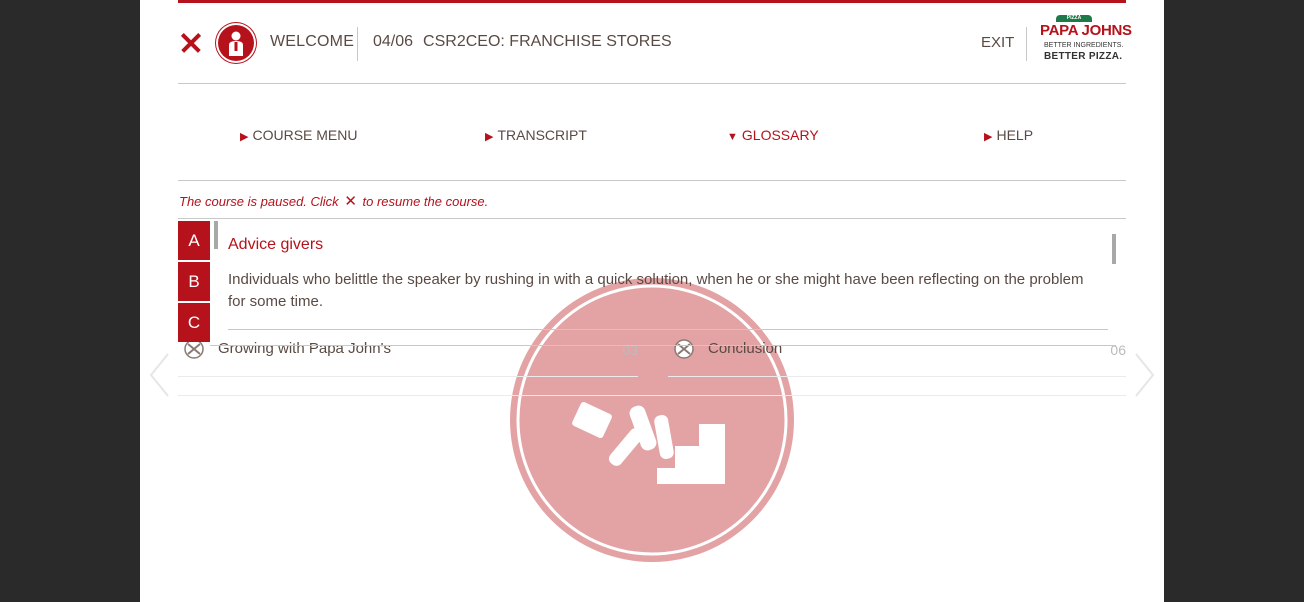 The height and width of the screenshot is (602, 1304). I want to click on chevron-left-icon, so click(159, 375).